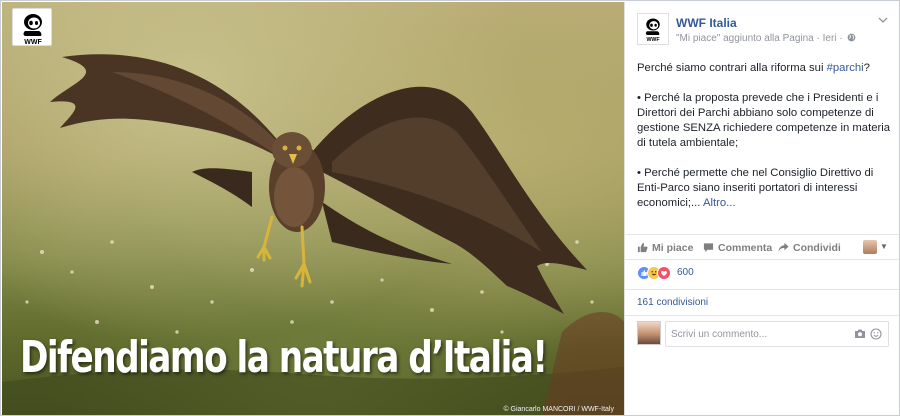 Image resolution: width=900 pixels, height=416 pixels. I want to click on share-arrow-icon, so click(783, 247).